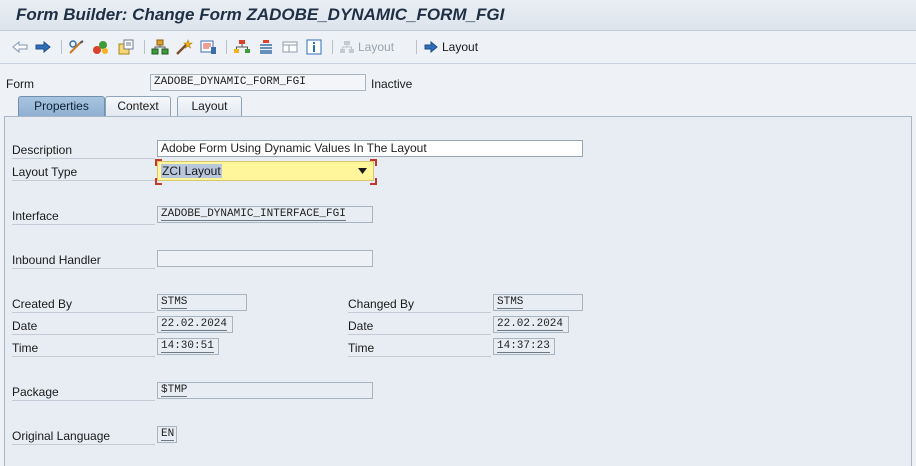 This screenshot has width=916, height=466. I want to click on changed-by-label: Changed By, so click(381, 304).